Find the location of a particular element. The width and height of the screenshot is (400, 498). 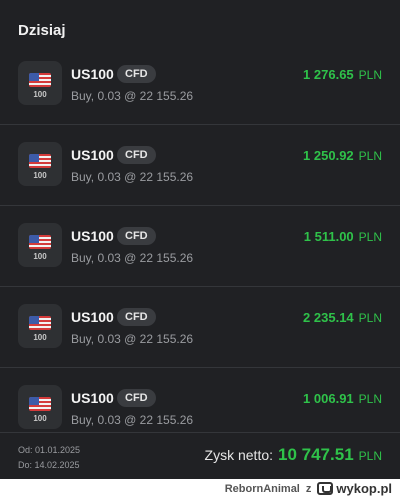

profit-value: 1 250.92 is located at coordinates (328, 155).